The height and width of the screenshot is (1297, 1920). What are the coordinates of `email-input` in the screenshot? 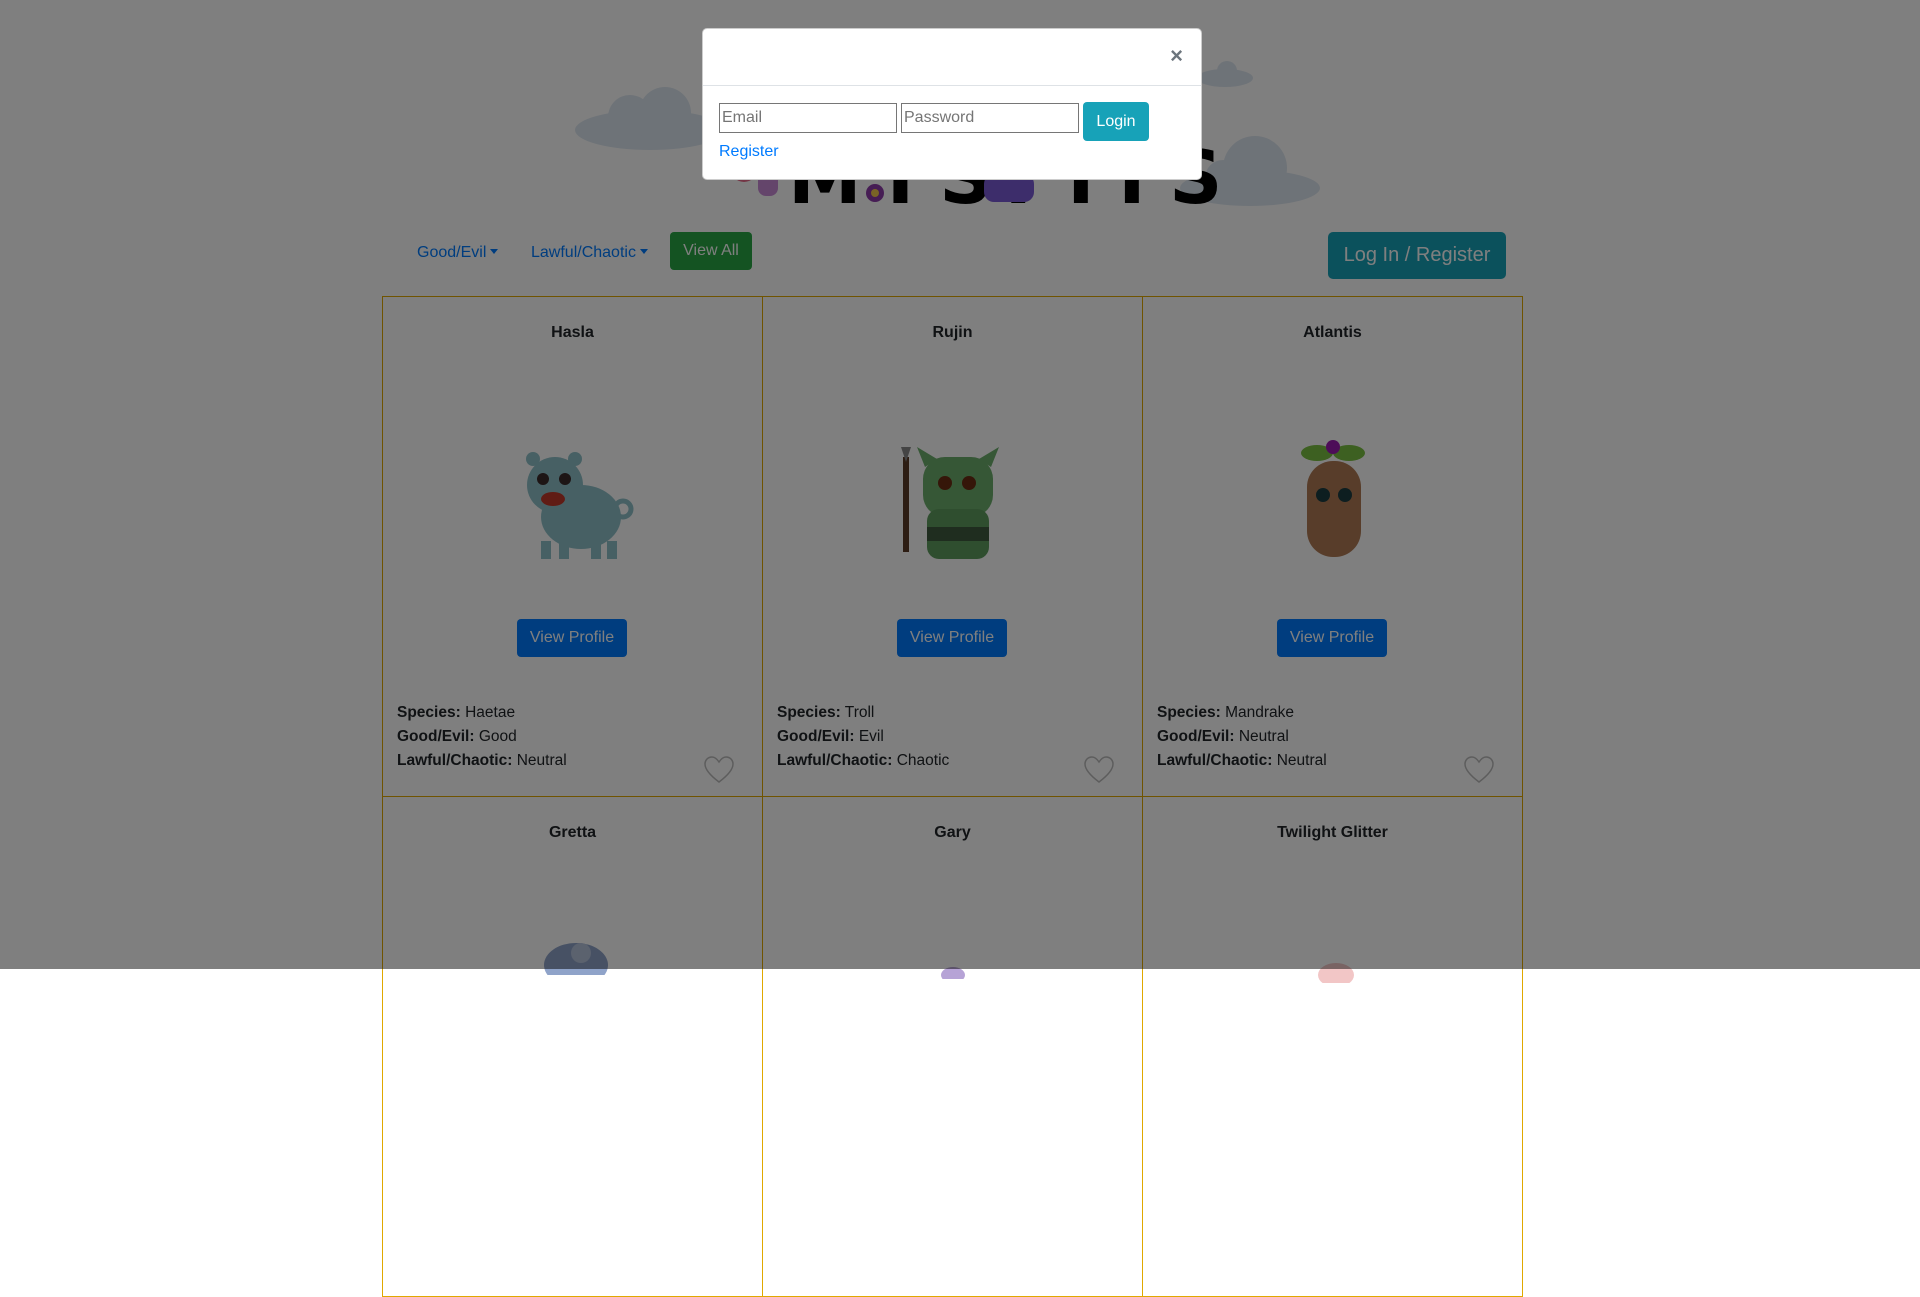 It's located at (808, 118).